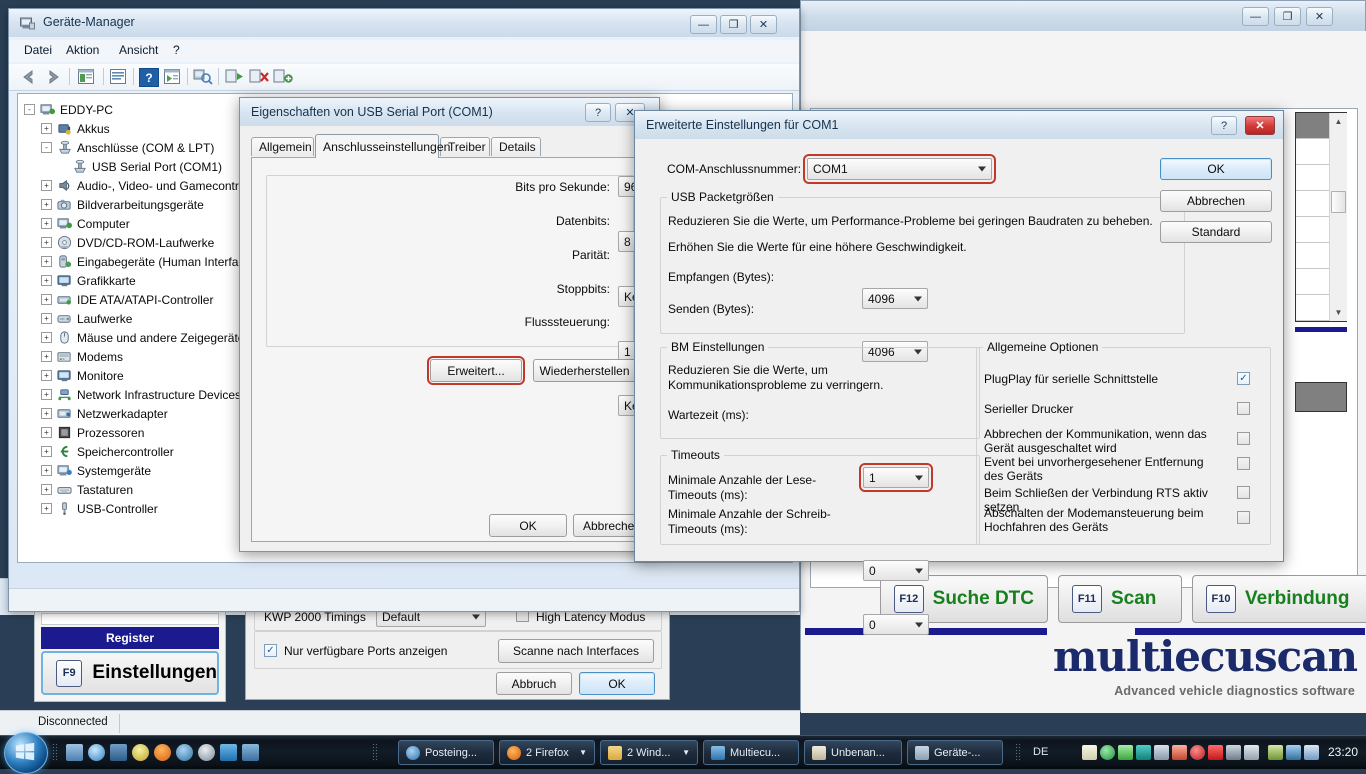 Image resolution: width=1366 pixels, height=774 pixels. I want to click on tab-anschlusseinstellungen: Anschlusseinstellungen, so click(382, 146).